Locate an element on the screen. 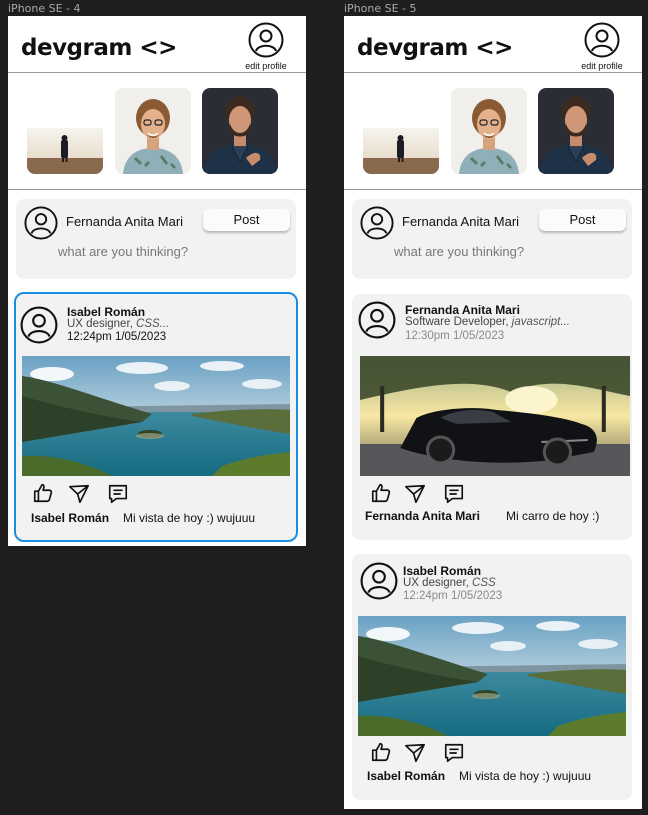  caption-author: Fernanda Anita Mari is located at coordinates (422, 516).